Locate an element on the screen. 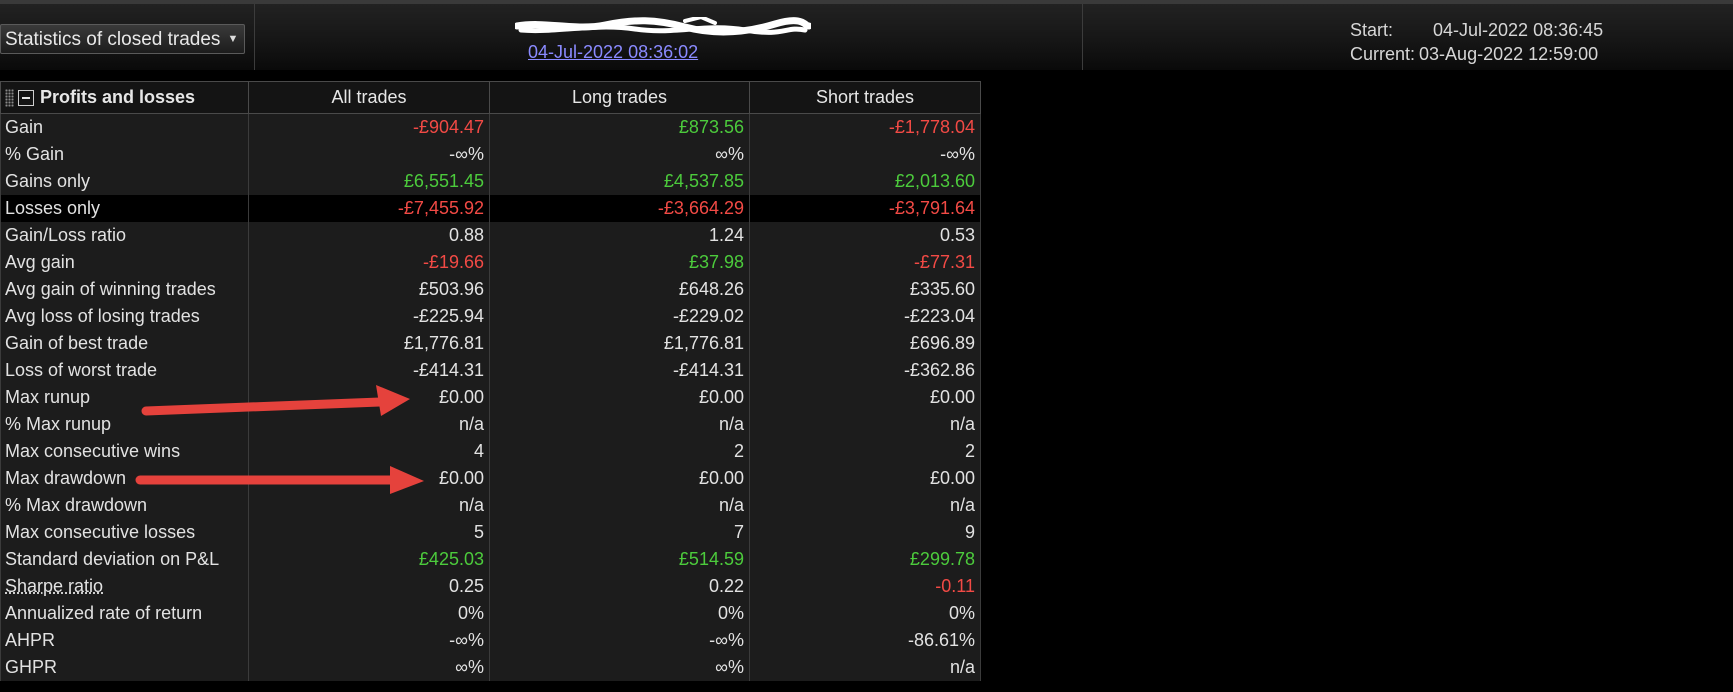  value-short-trades: -0.11 is located at coordinates (865, 586).